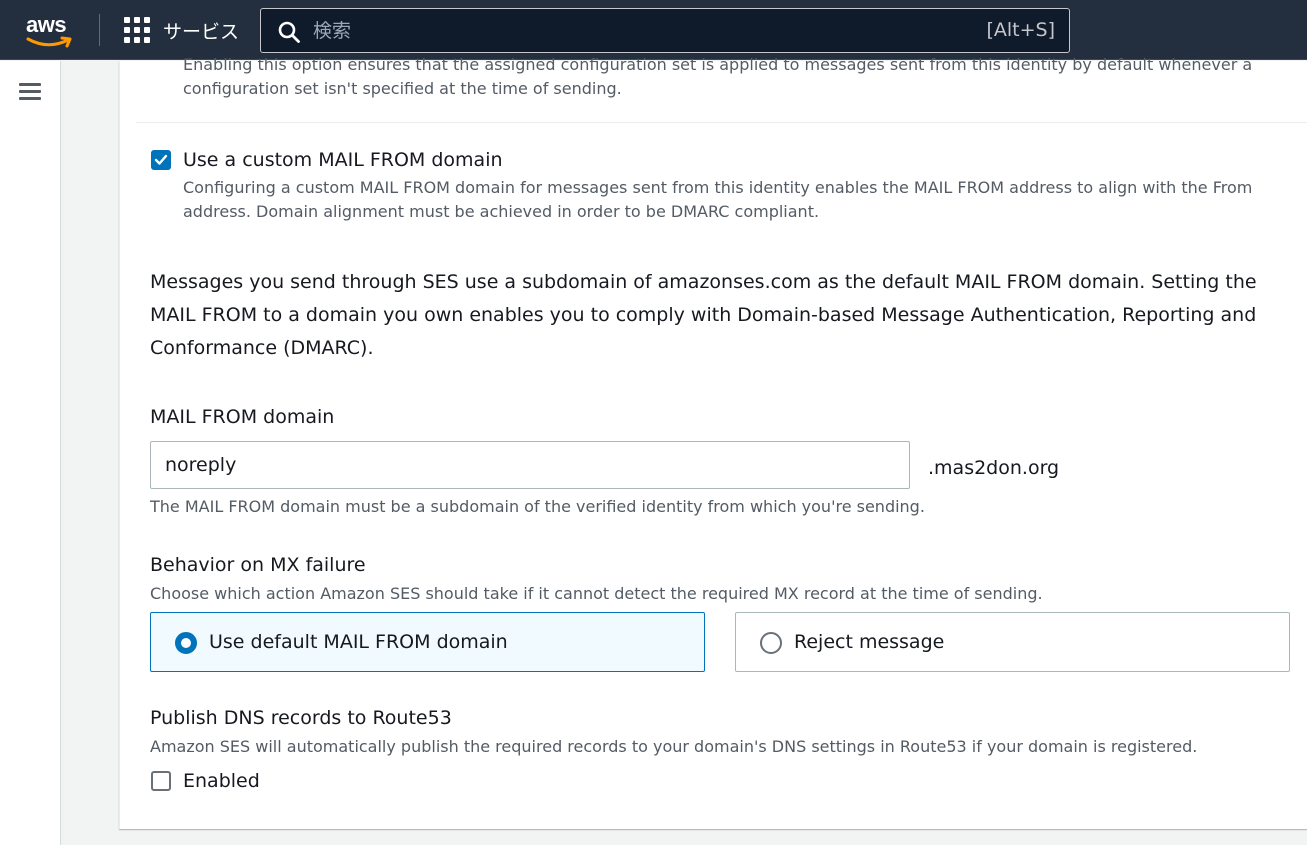 This screenshot has height=845, width=1307. Describe the element at coordinates (301, 718) in the screenshot. I see `publish-dns-label: Publish DNS records to Route53` at that location.